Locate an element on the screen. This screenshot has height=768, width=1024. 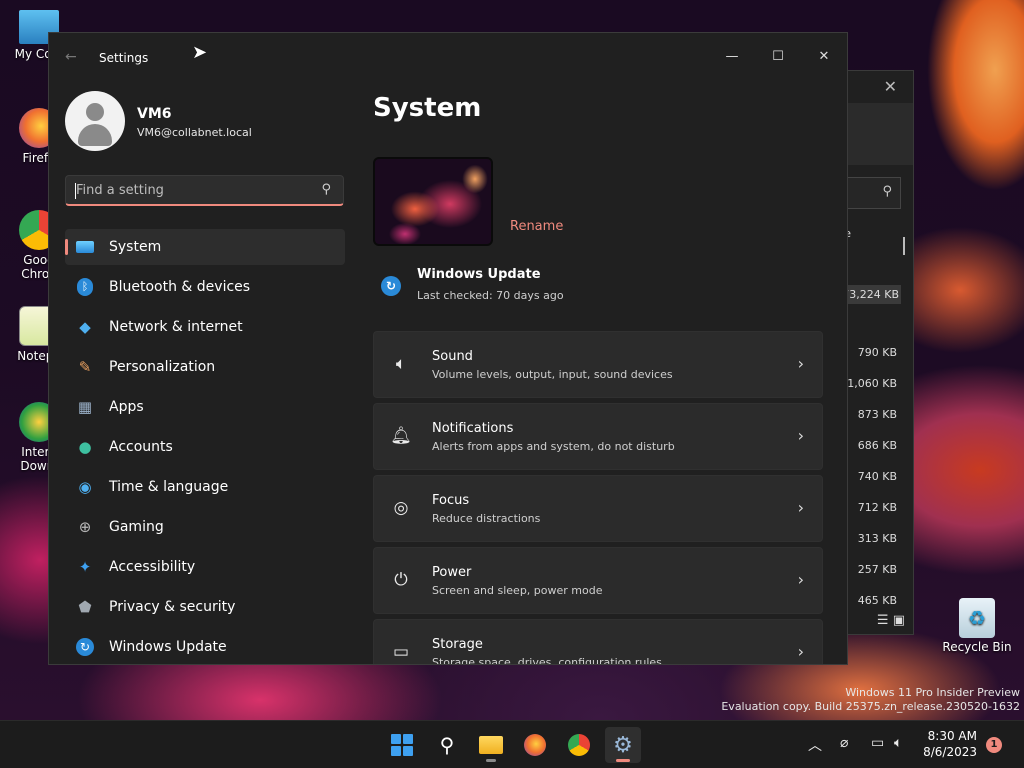
taskbar-settings: ⚙ is located at coordinates (623, 745).